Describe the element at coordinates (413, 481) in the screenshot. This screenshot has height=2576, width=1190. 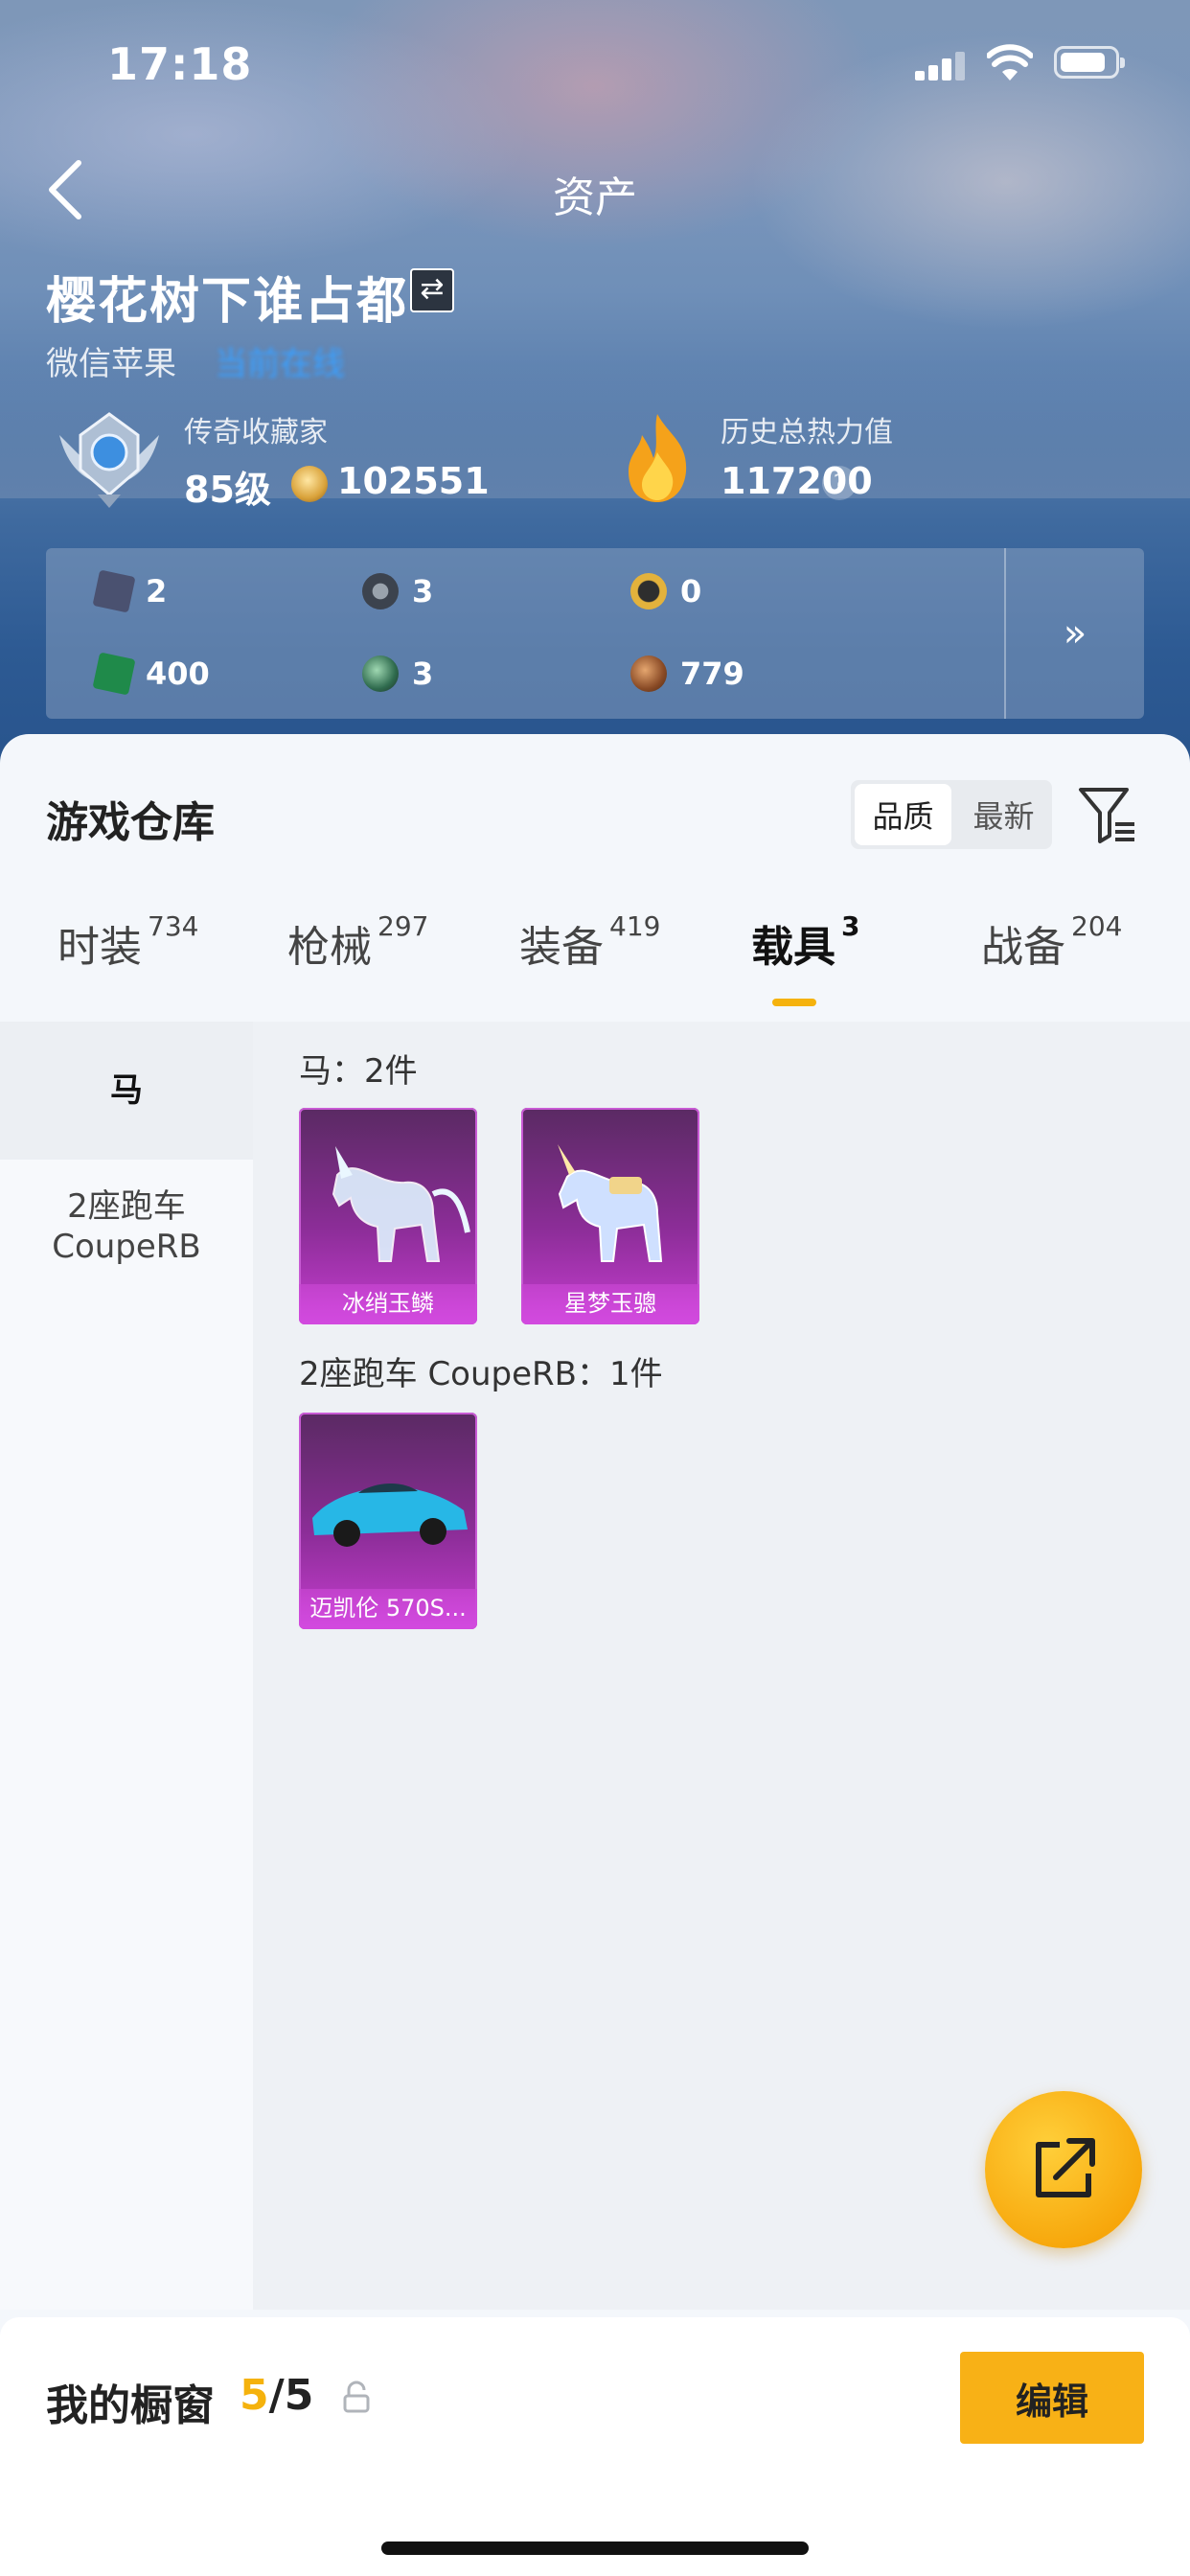
I see `collection-points: 102551` at that location.